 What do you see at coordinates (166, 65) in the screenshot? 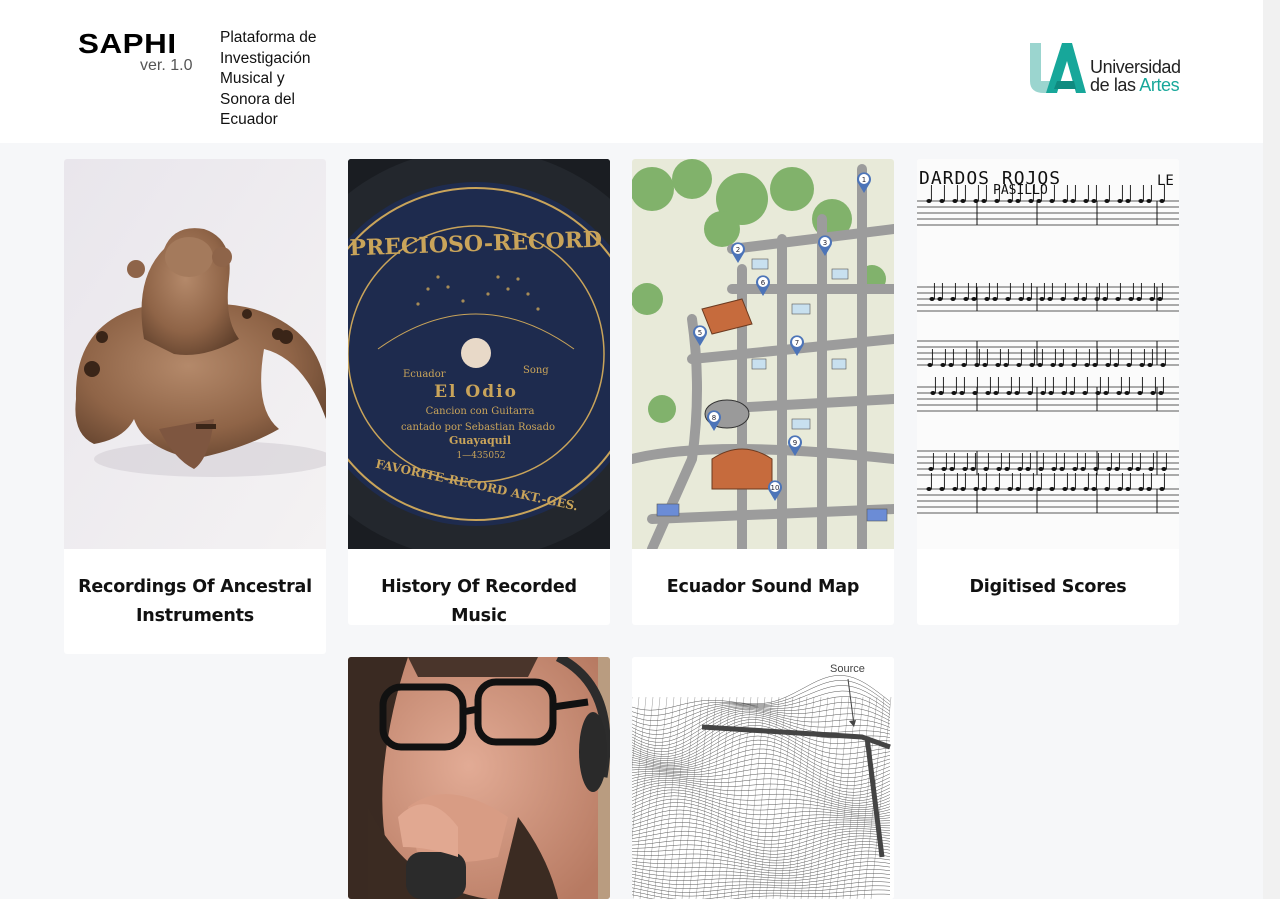
I see `saphi-version: ver. 1.0` at bounding box center [166, 65].